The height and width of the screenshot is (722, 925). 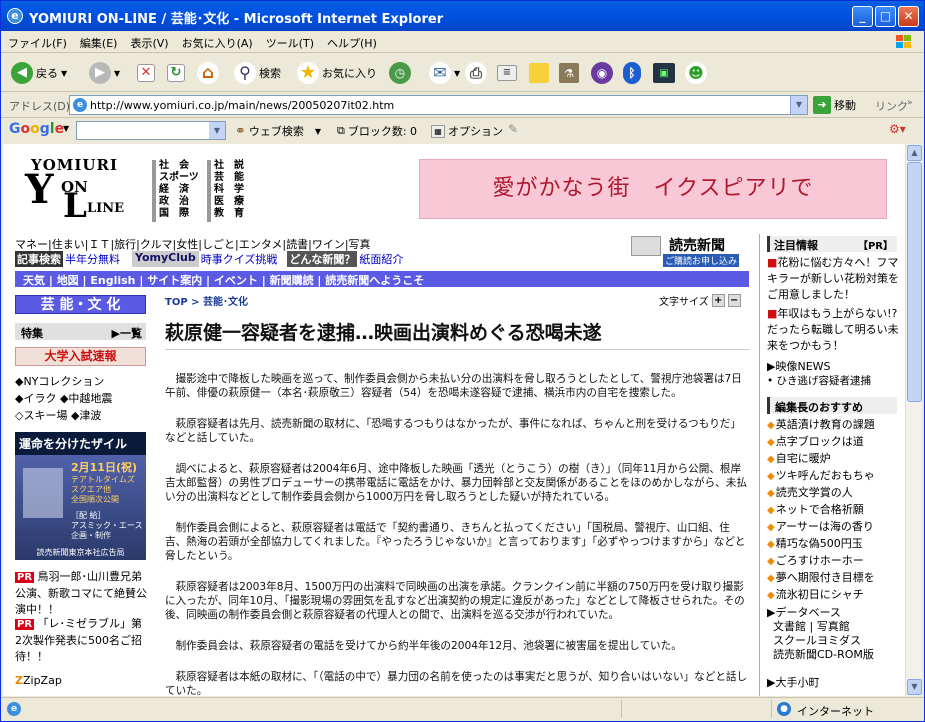 What do you see at coordinates (236, 280) in the screenshot?
I see `nav-events: イベント` at bounding box center [236, 280].